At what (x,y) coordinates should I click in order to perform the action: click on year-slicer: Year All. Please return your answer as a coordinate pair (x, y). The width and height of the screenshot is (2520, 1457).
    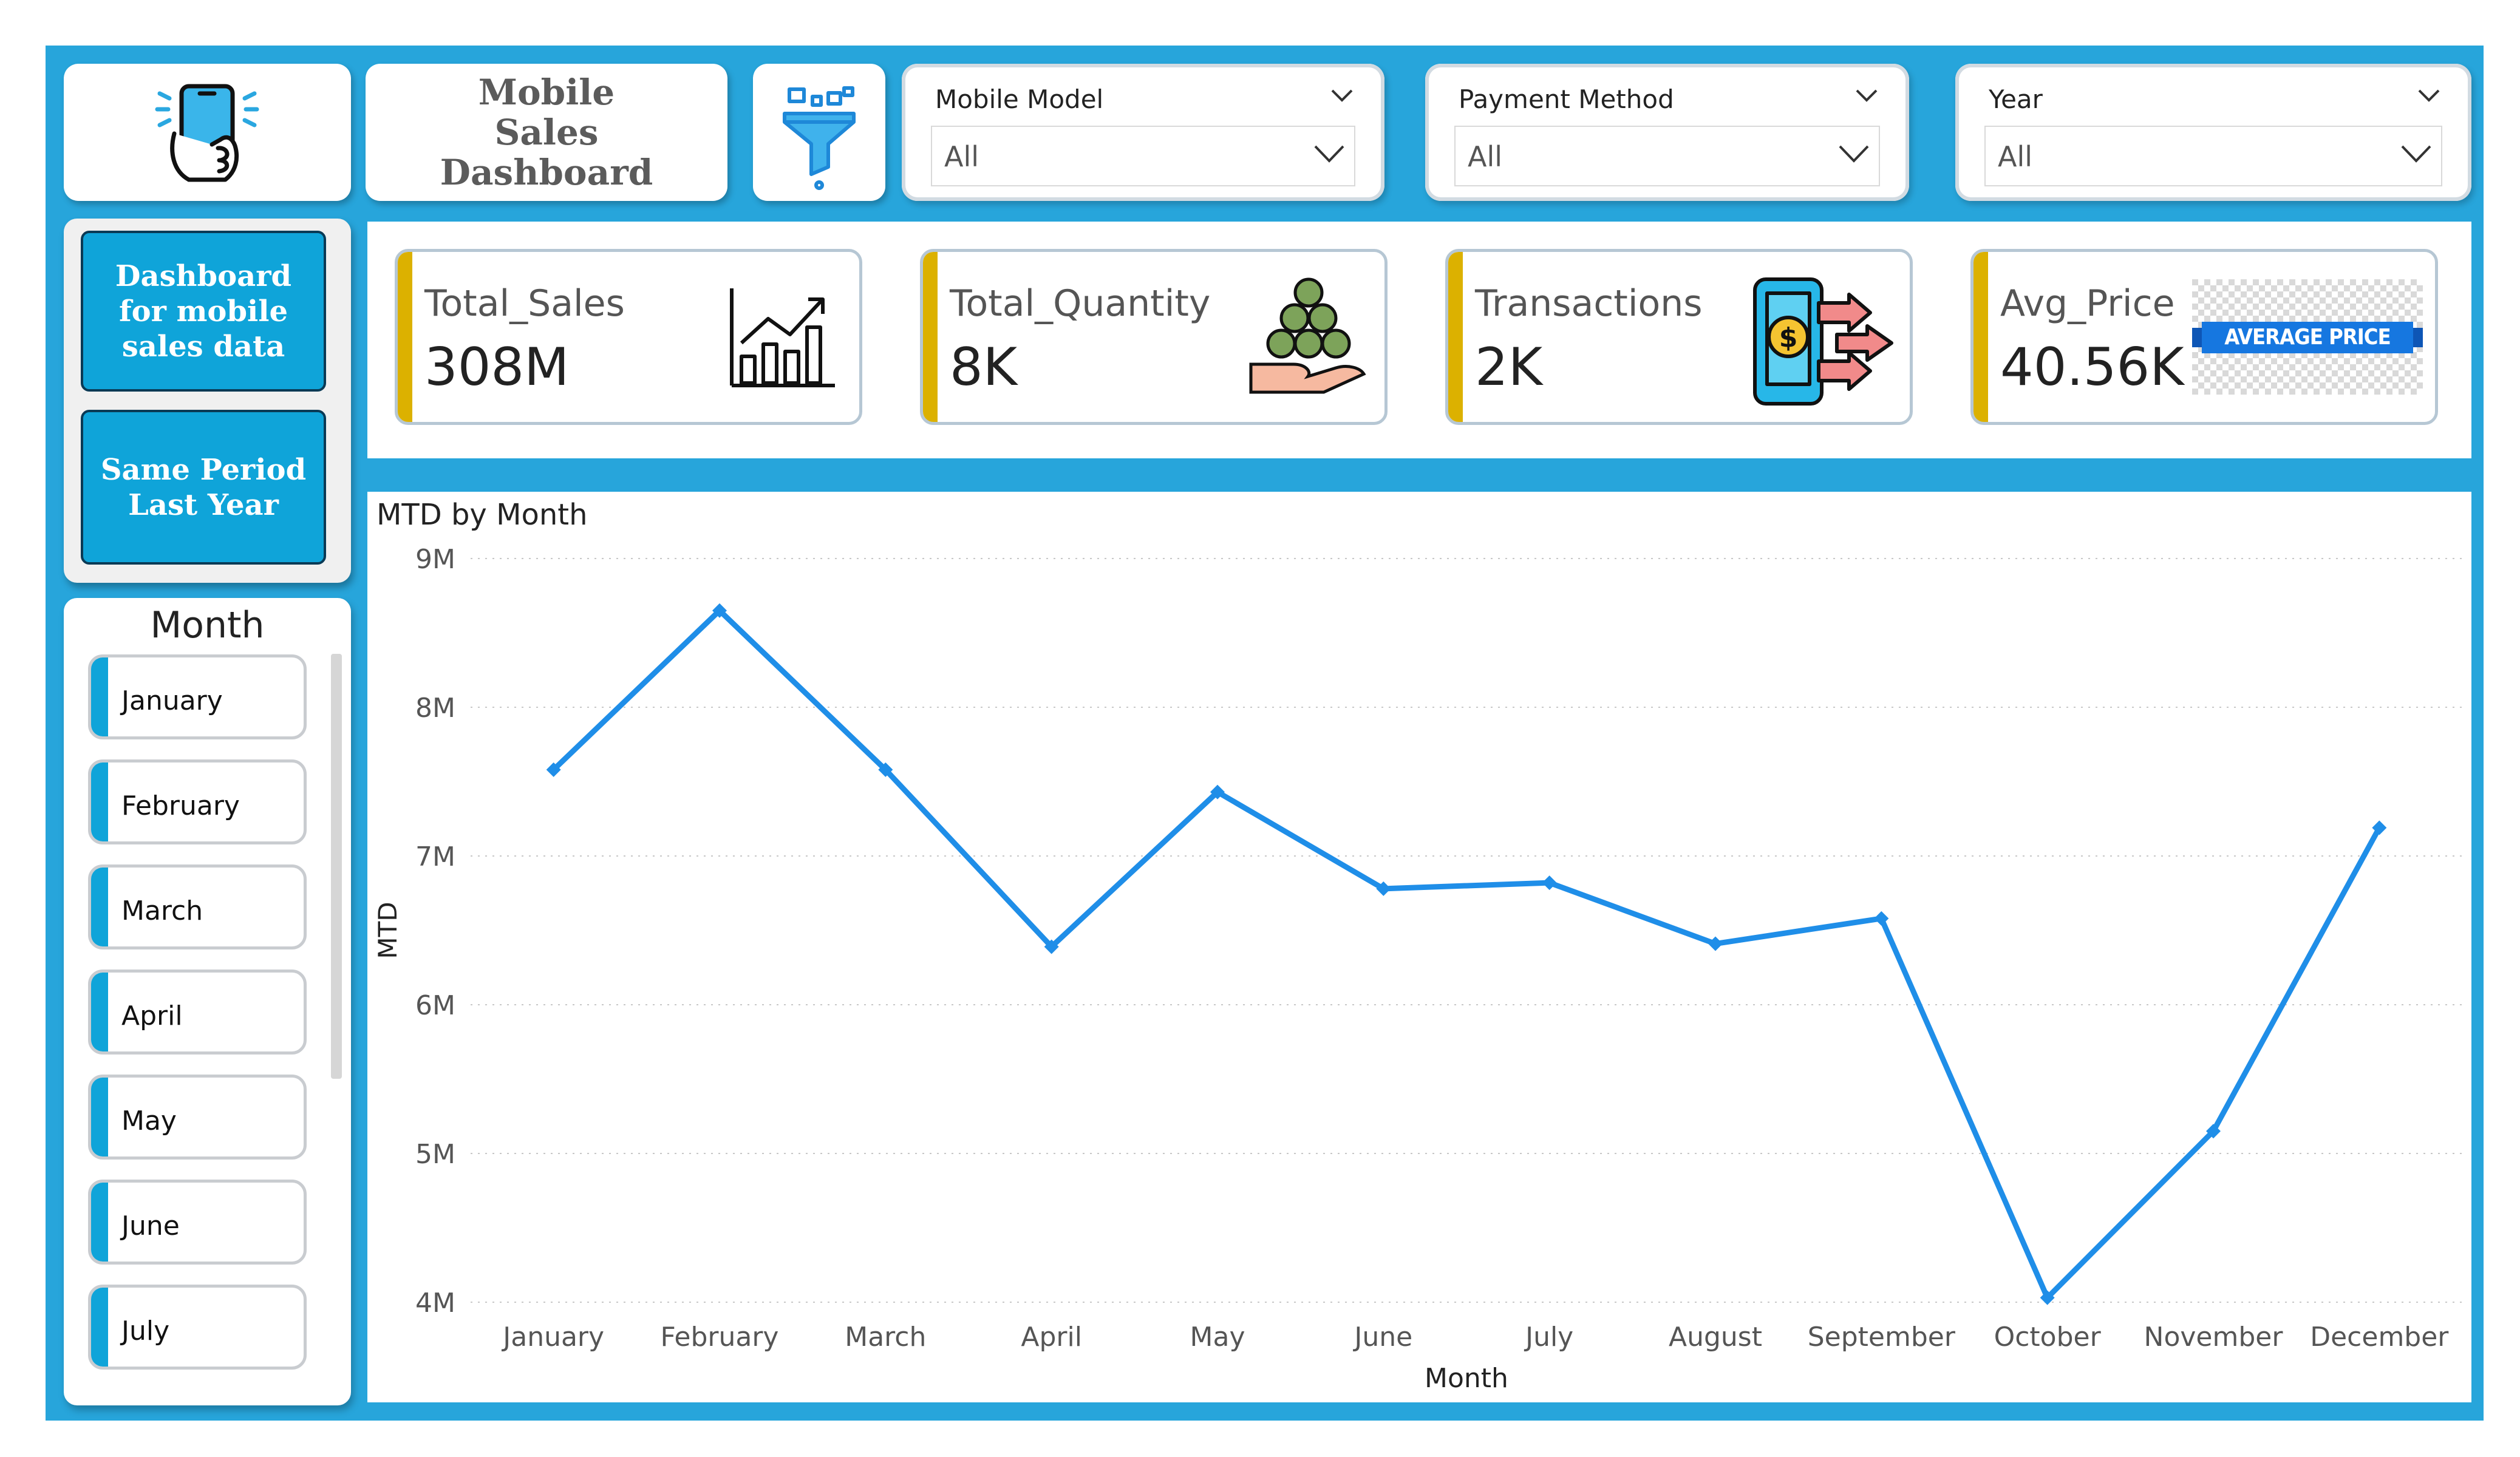
    Looking at the image, I should click on (2213, 132).